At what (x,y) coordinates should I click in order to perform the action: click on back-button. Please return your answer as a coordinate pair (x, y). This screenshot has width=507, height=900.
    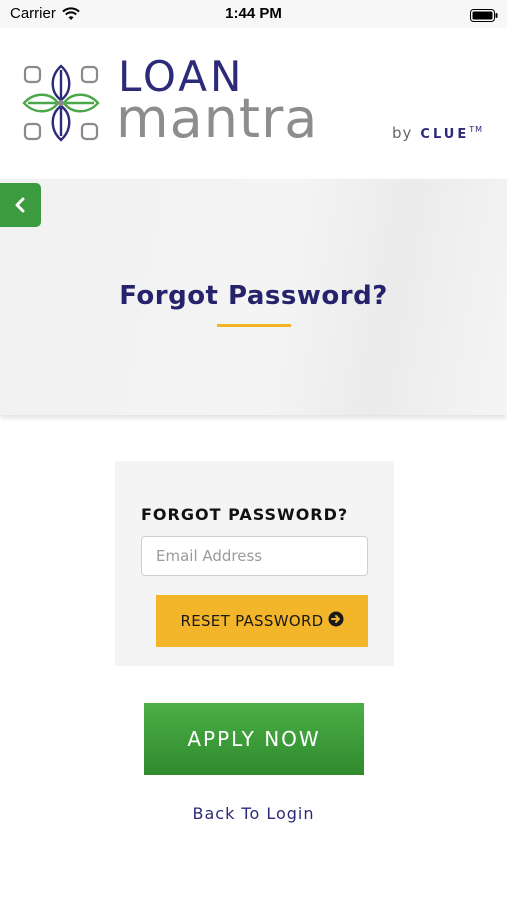
    Looking at the image, I should click on (20, 205).